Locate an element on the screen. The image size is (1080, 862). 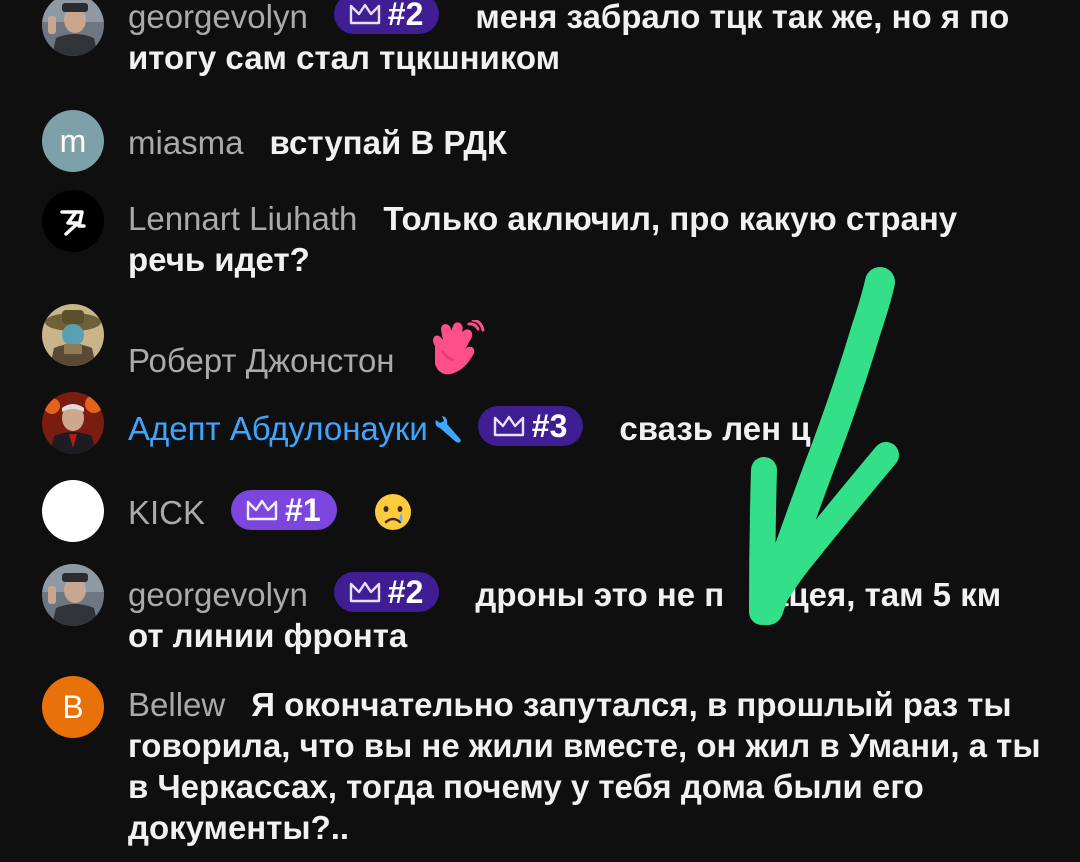
letter-avatar: B is located at coordinates (73, 707).